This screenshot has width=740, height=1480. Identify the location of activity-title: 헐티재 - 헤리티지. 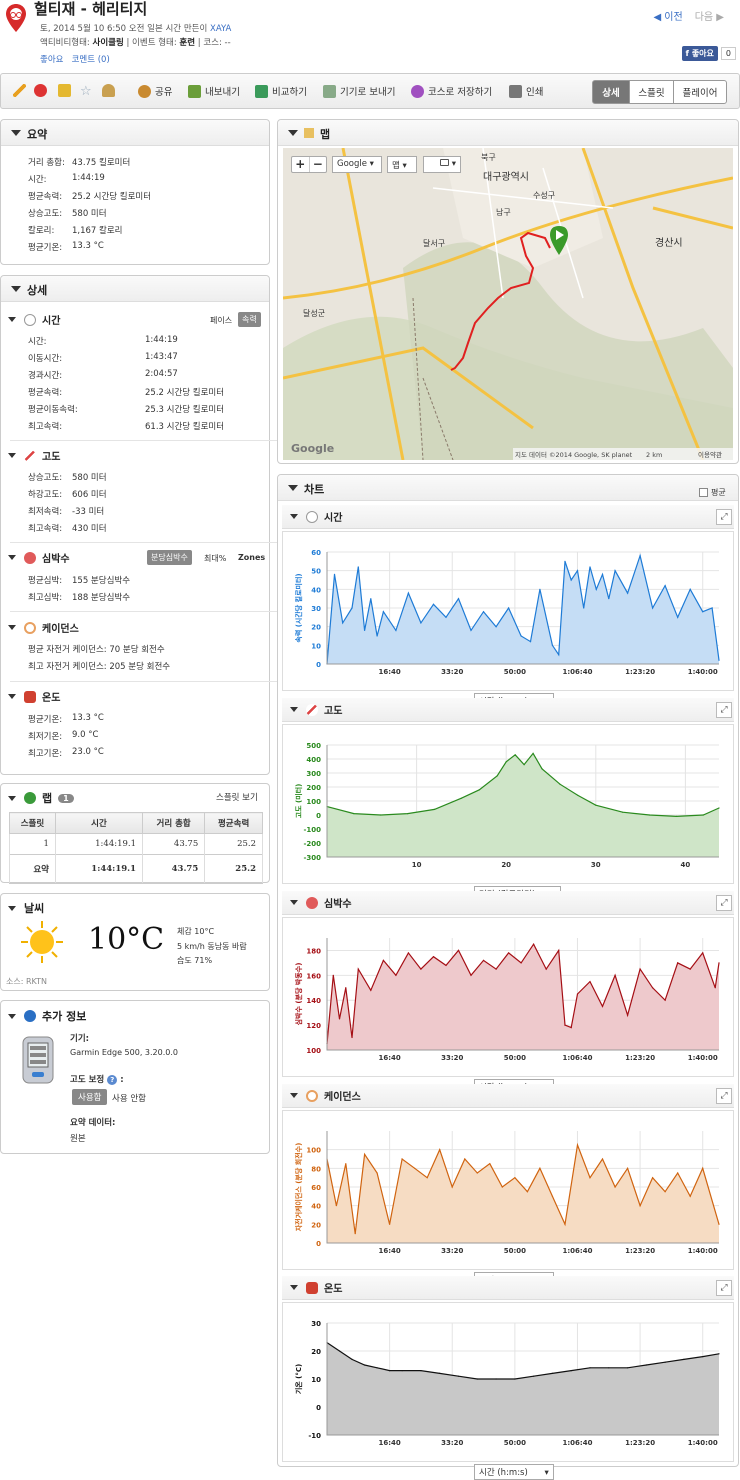
(90, 9).